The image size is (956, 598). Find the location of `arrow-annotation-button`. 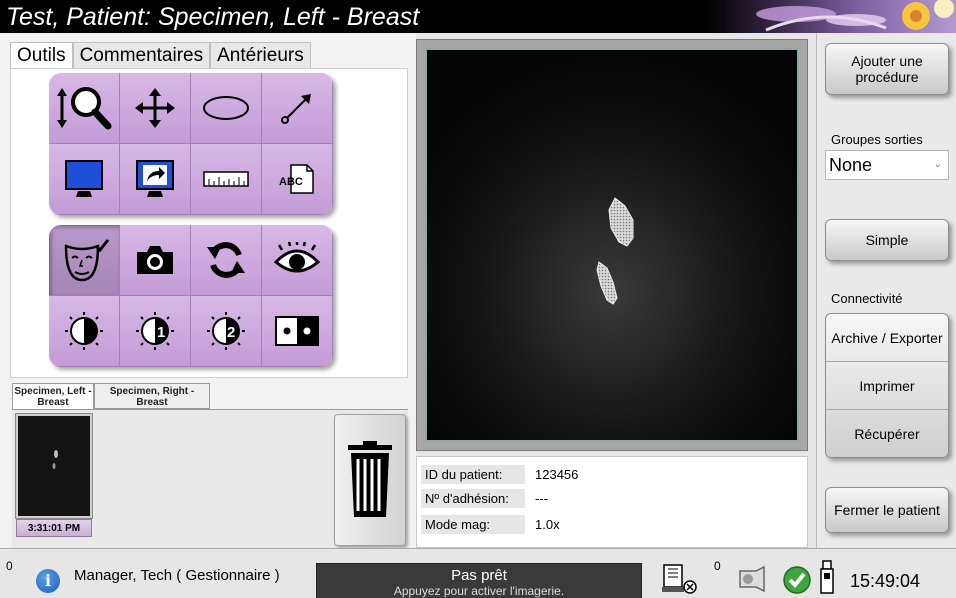

arrow-annotation-button is located at coordinates (297, 108).